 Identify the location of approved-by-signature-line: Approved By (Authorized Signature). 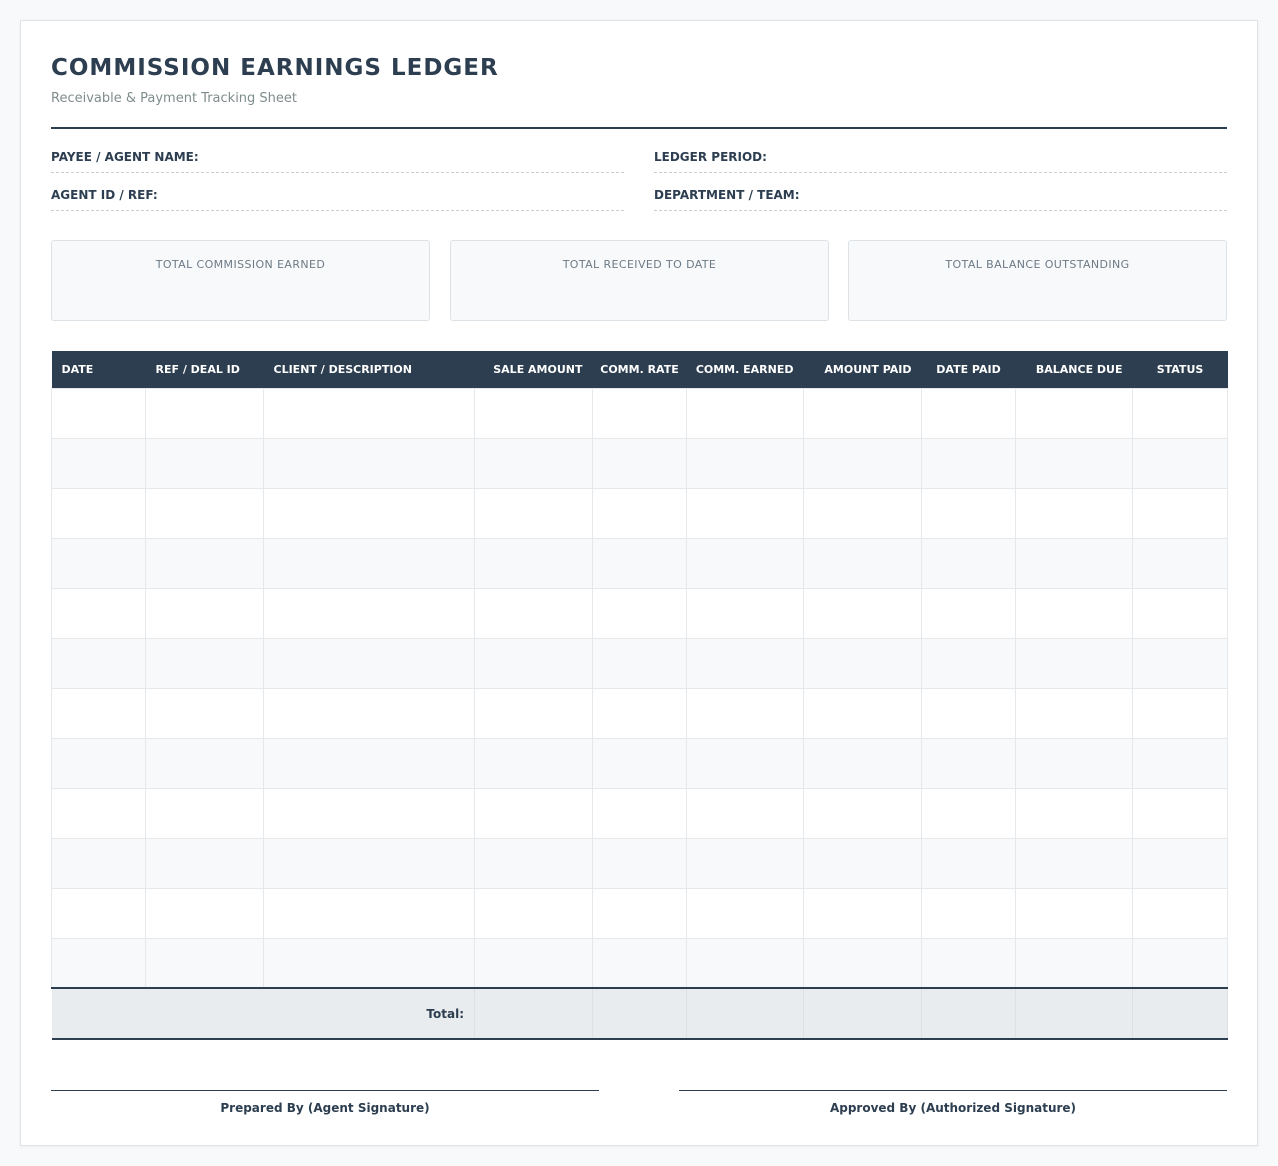
(953, 1102).